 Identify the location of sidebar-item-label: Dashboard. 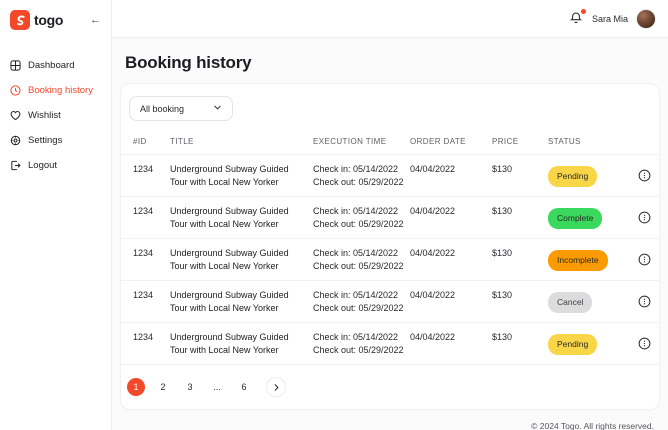
(51, 65).